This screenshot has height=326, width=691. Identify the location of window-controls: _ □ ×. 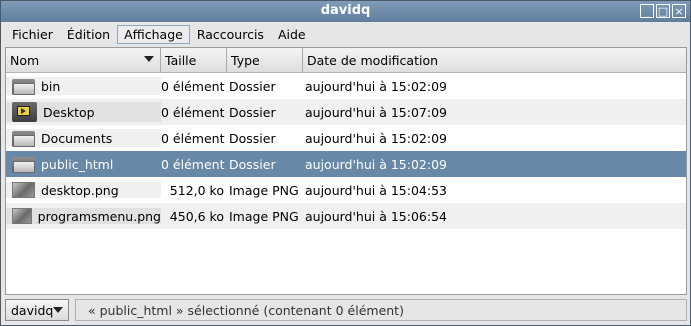
(663, 11).